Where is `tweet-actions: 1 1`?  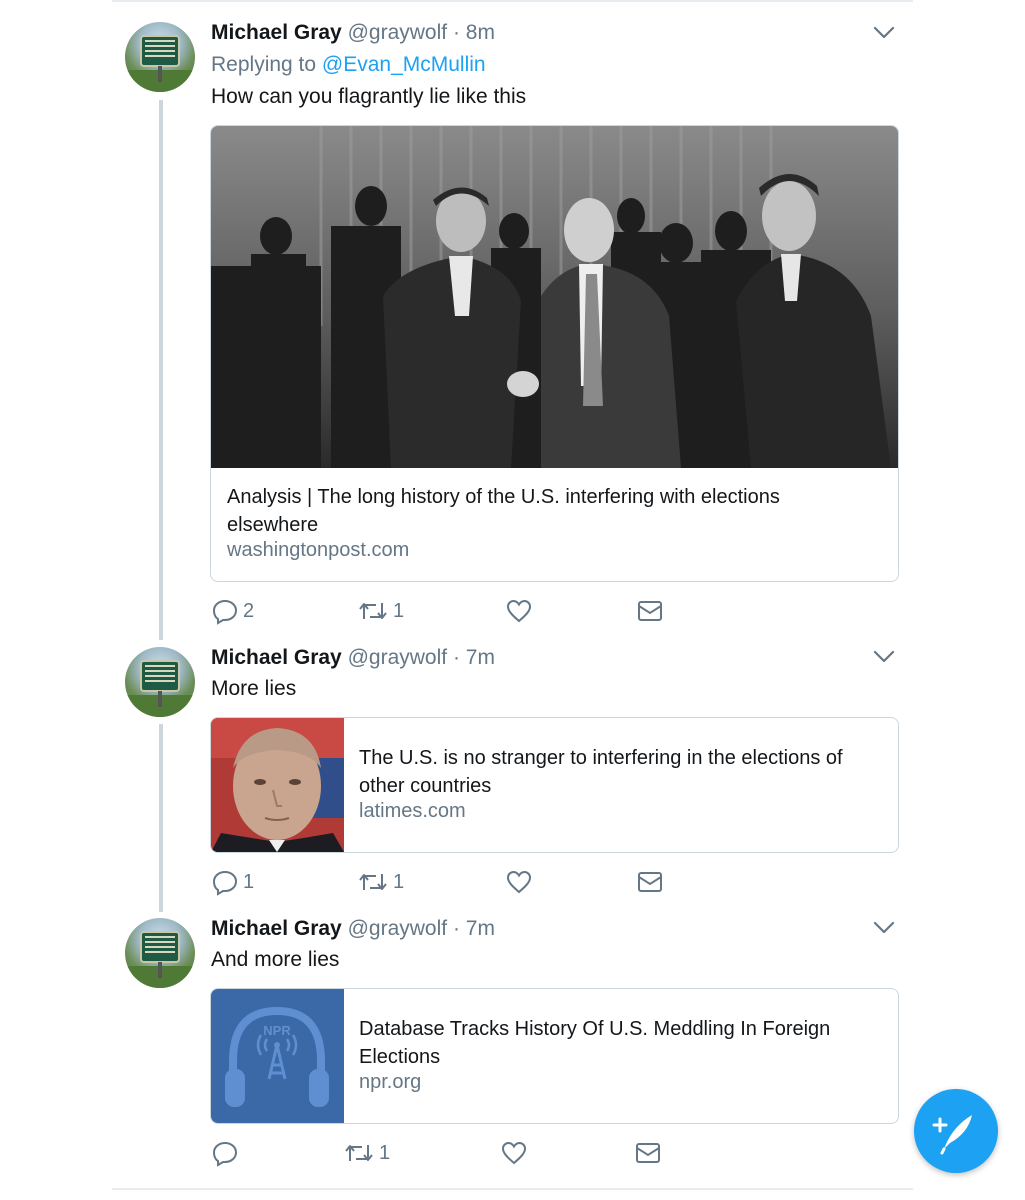
tweet-actions: 1 1 is located at coordinates (446, 882).